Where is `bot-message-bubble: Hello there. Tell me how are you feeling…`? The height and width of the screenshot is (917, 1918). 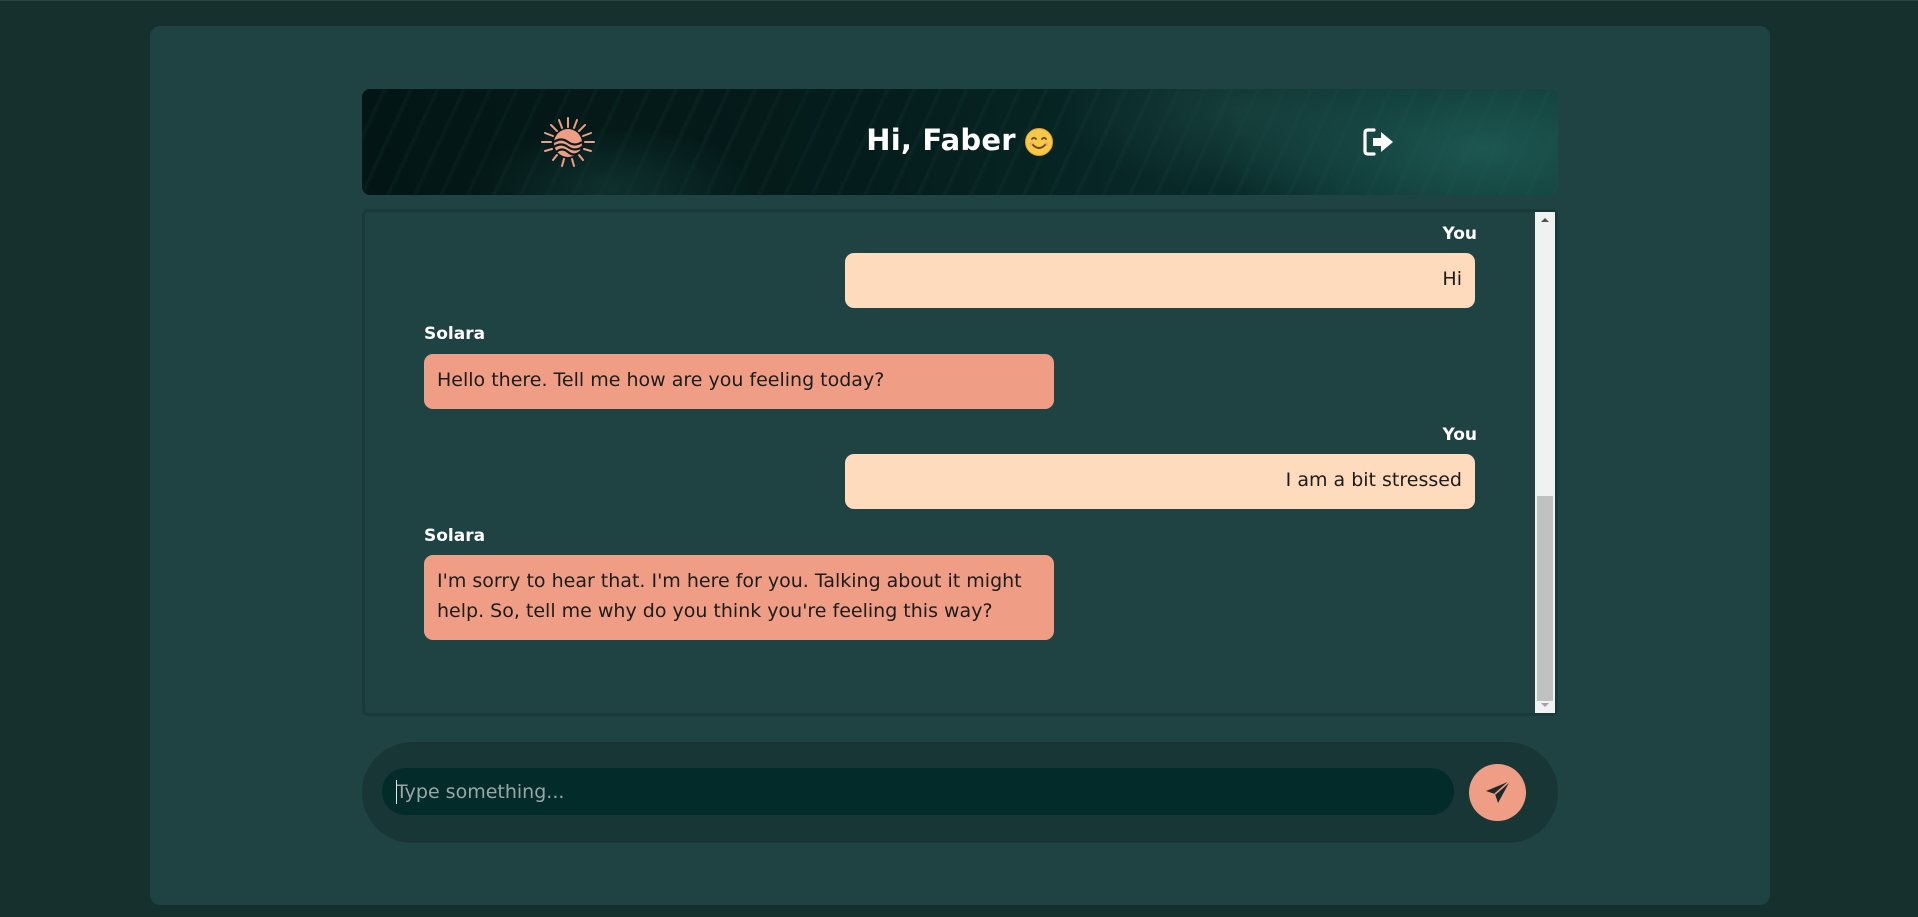
bot-message-bubble: Hello there. Tell me how are you feeling… is located at coordinates (739, 381).